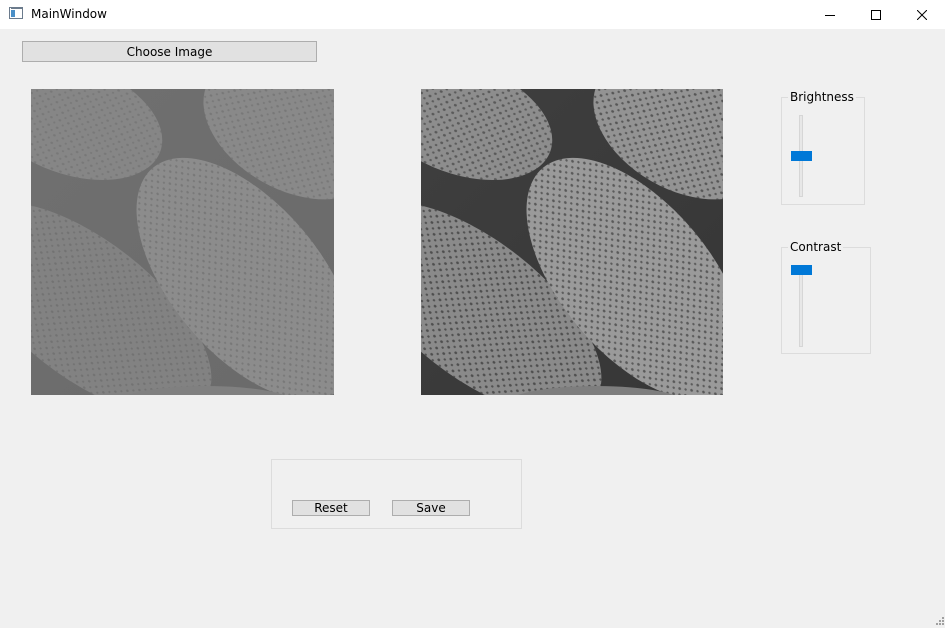 The image size is (947, 628). Describe the element at coordinates (331, 508) in the screenshot. I see `reset-button: Reset` at that location.